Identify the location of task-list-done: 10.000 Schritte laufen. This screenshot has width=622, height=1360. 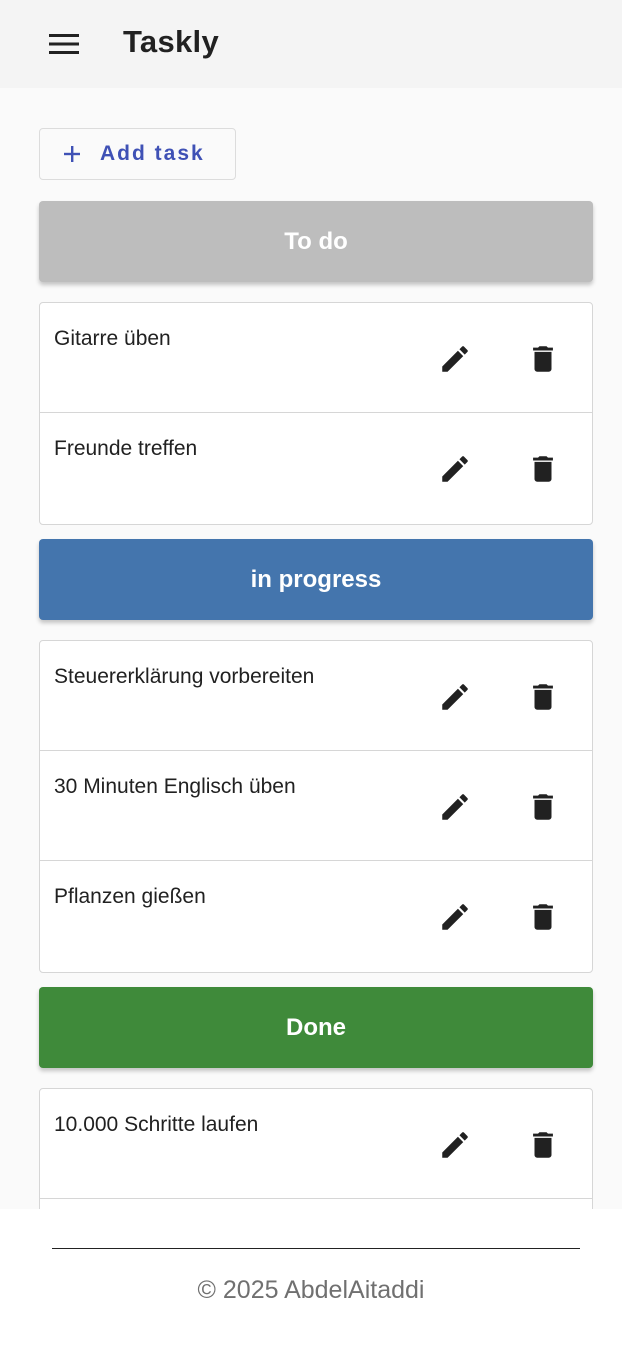
(316, 1148).